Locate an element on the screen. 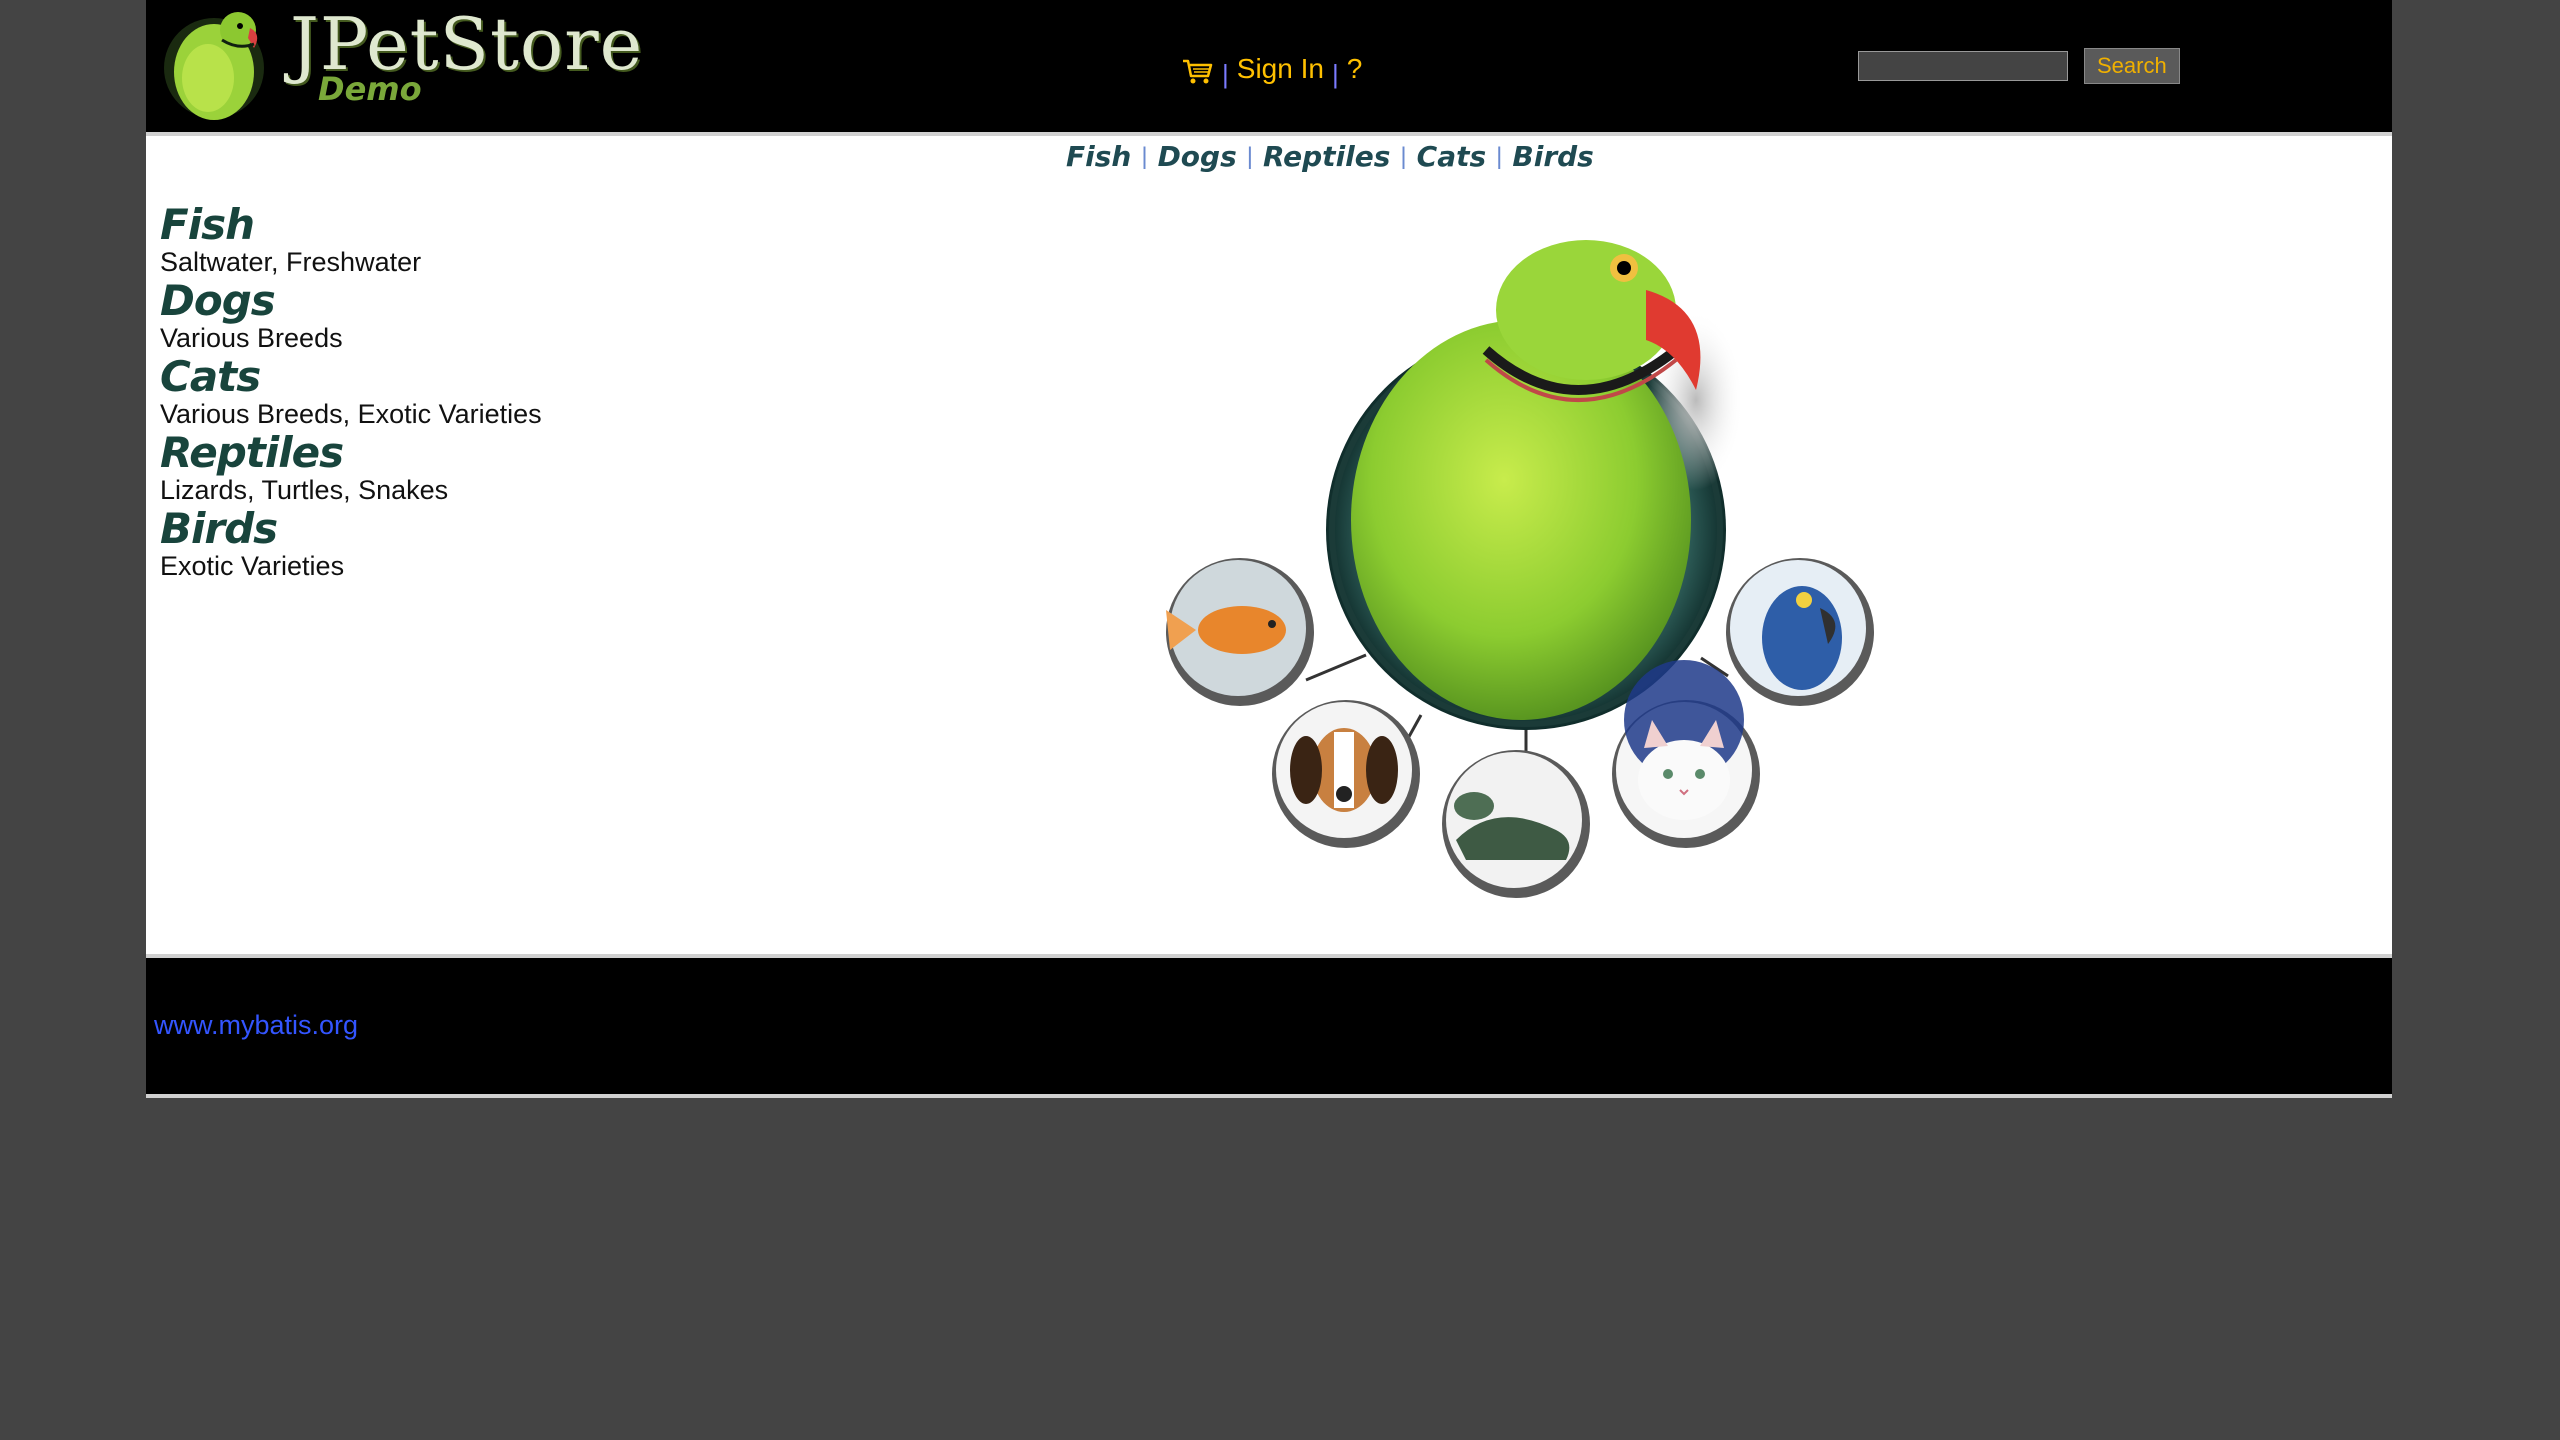  search-input is located at coordinates (1963, 66).